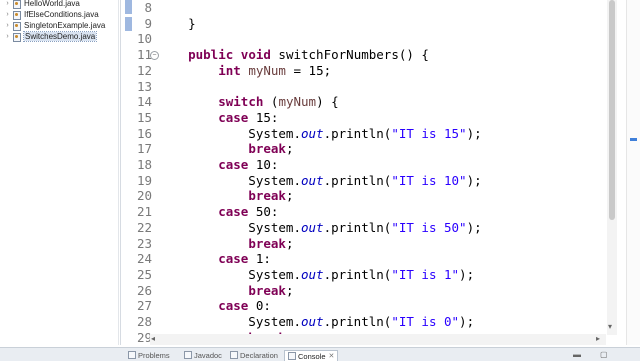 This screenshot has height=361, width=640. What do you see at coordinates (148, 23) in the screenshot?
I see `line-number: 9` at bounding box center [148, 23].